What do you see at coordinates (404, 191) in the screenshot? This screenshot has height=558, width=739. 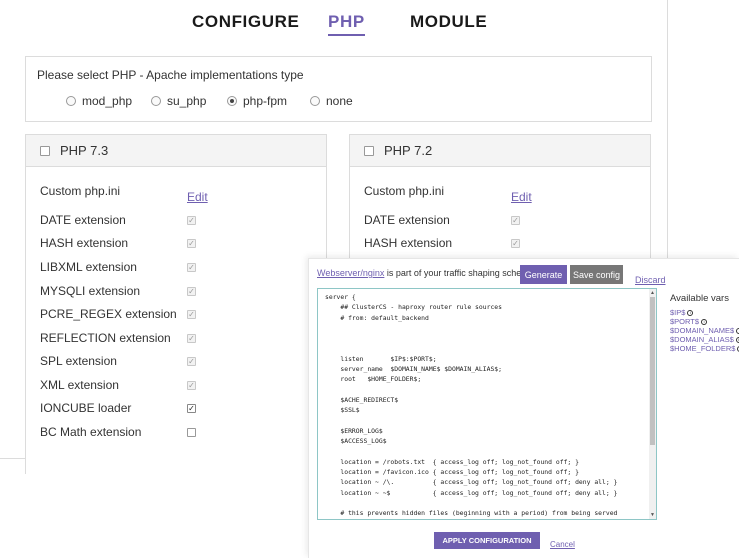 I see `php72-custom-ini-label: Custom php.ini` at bounding box center [404, 191].